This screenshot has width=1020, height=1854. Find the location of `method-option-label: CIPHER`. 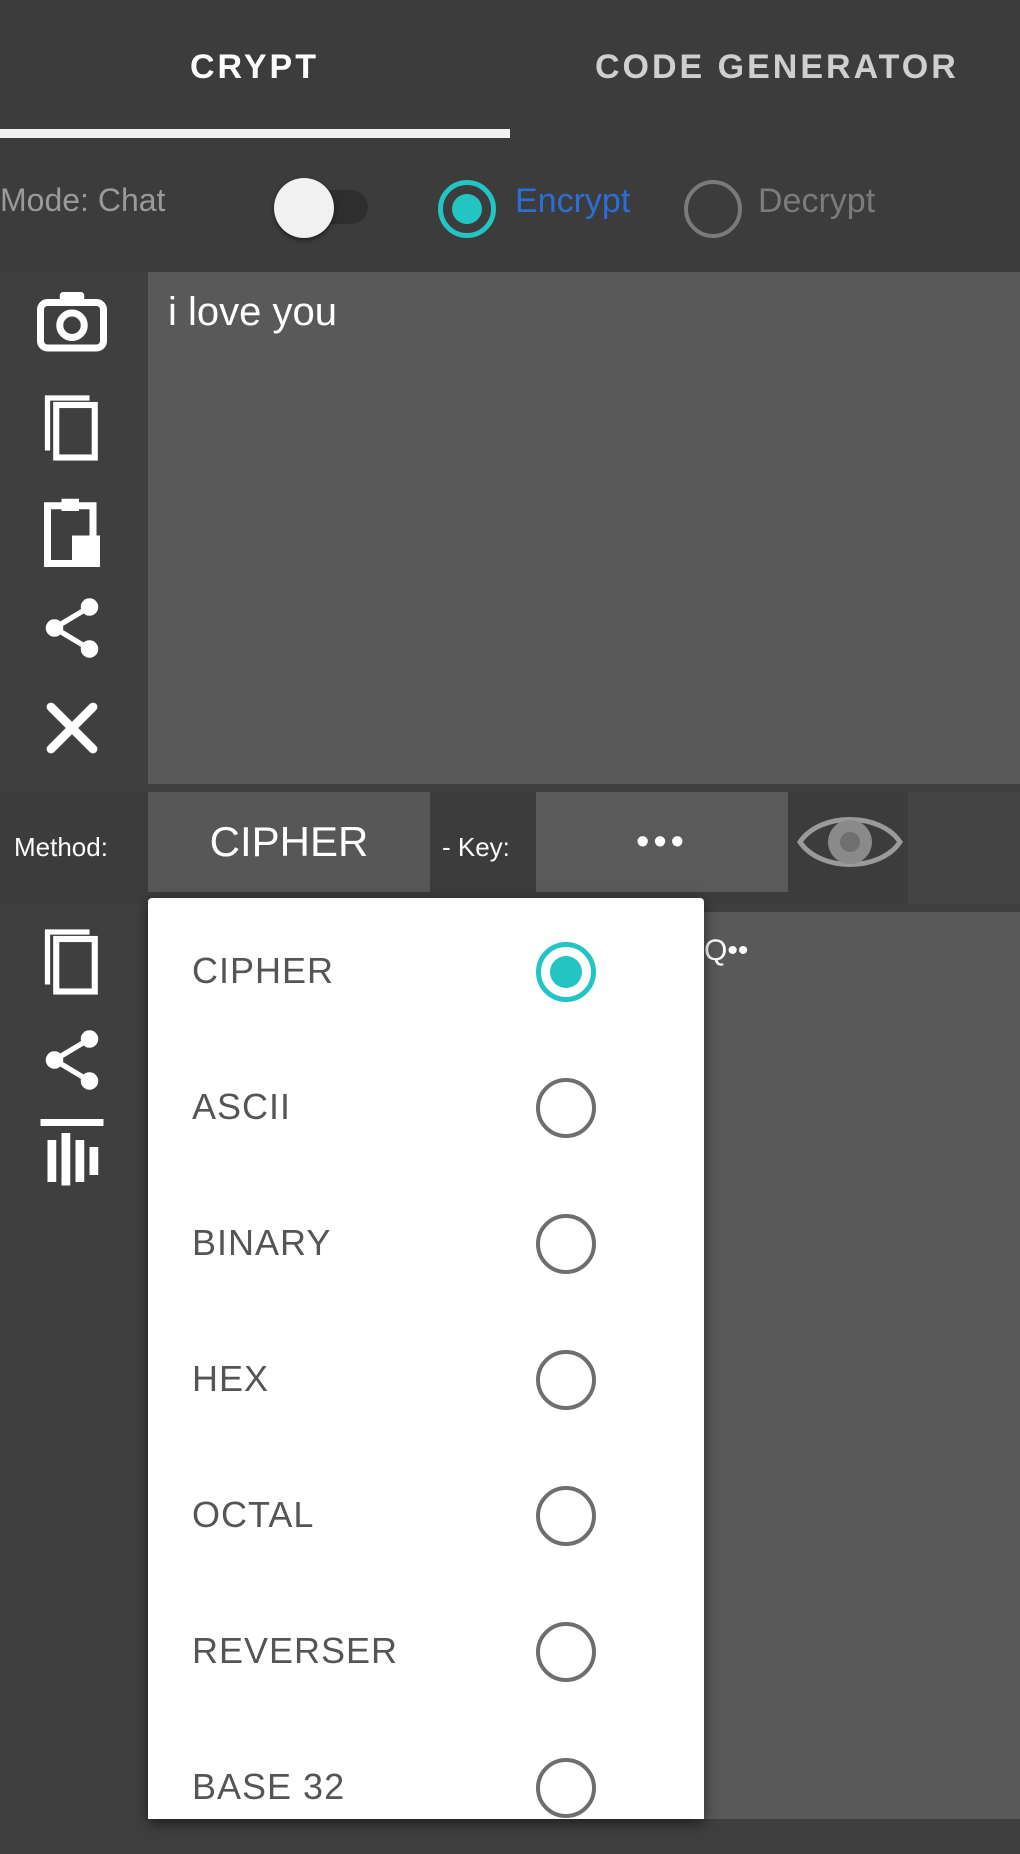

method-option-label: CIPHER is located at coordinates (263, 970).